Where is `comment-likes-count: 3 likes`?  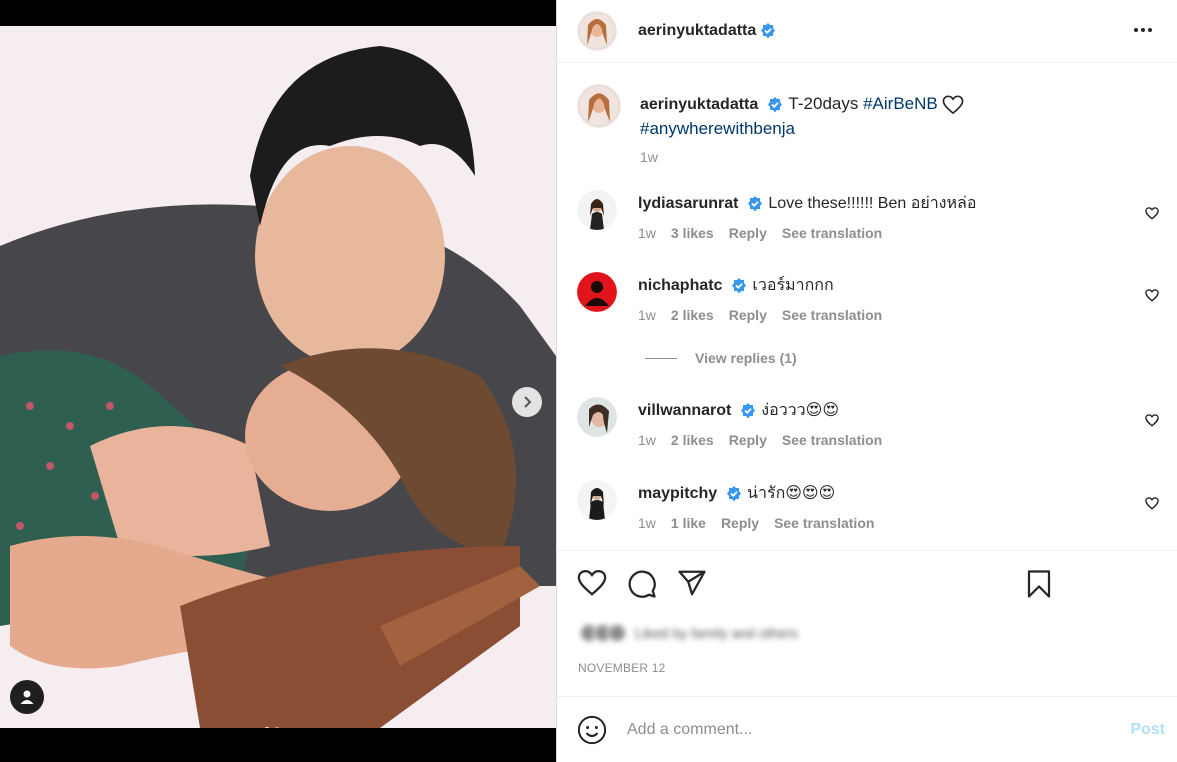 comment-likes-count: 3 likes is located at coordinates (692, 233).